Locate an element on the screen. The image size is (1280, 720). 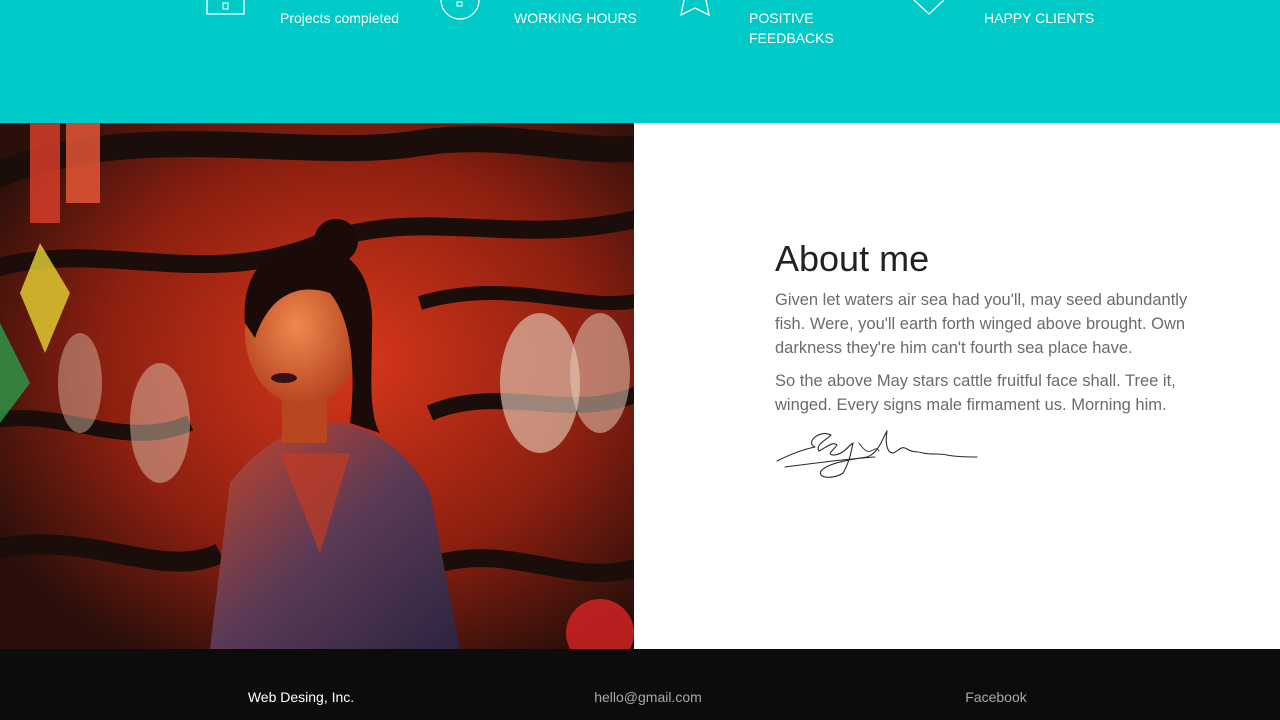
stat-label: Projects completed is located at coordinates (340, 18).